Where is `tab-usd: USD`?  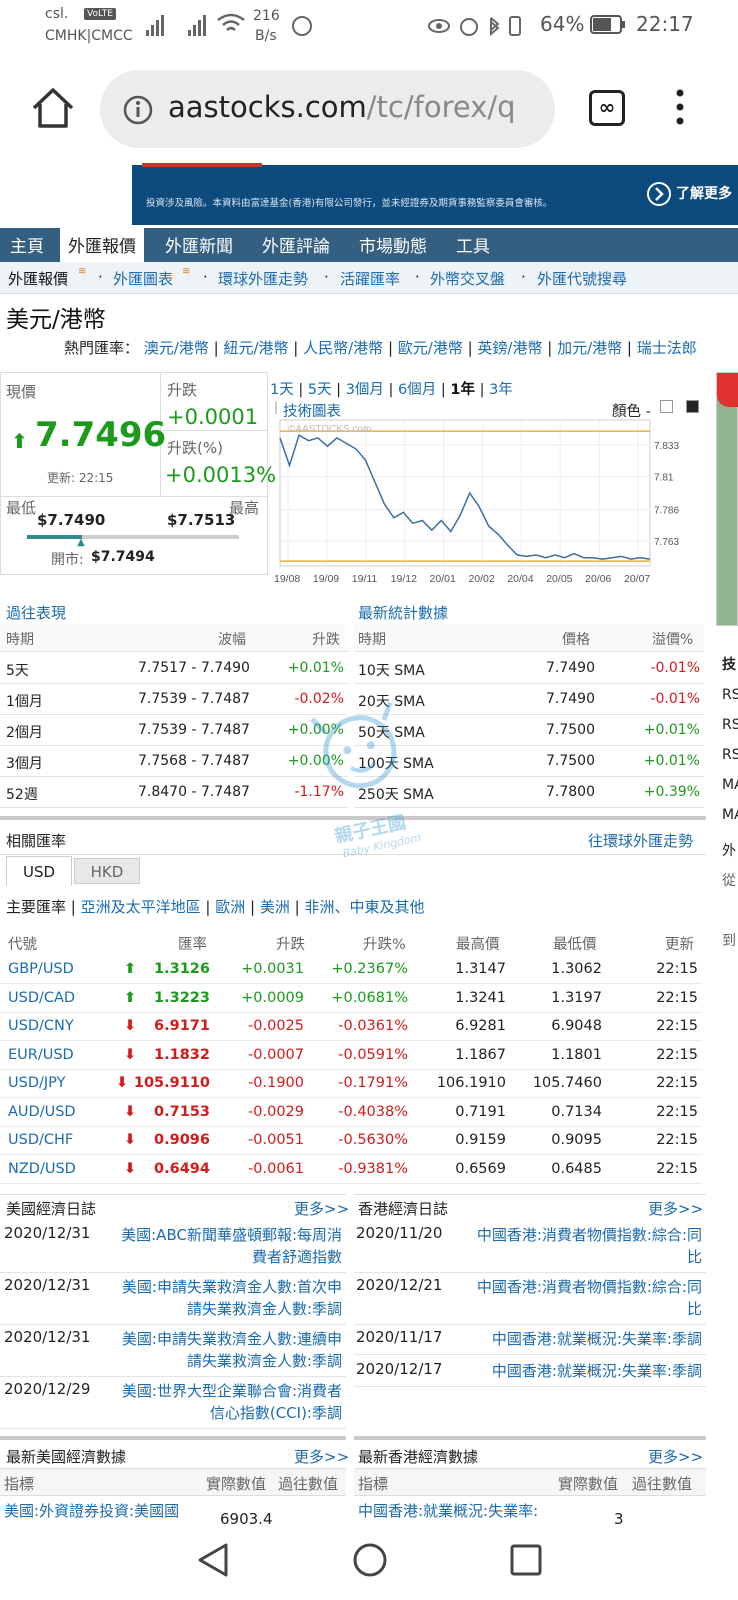 tab-usd: USD is located at coordinates (39, 871).